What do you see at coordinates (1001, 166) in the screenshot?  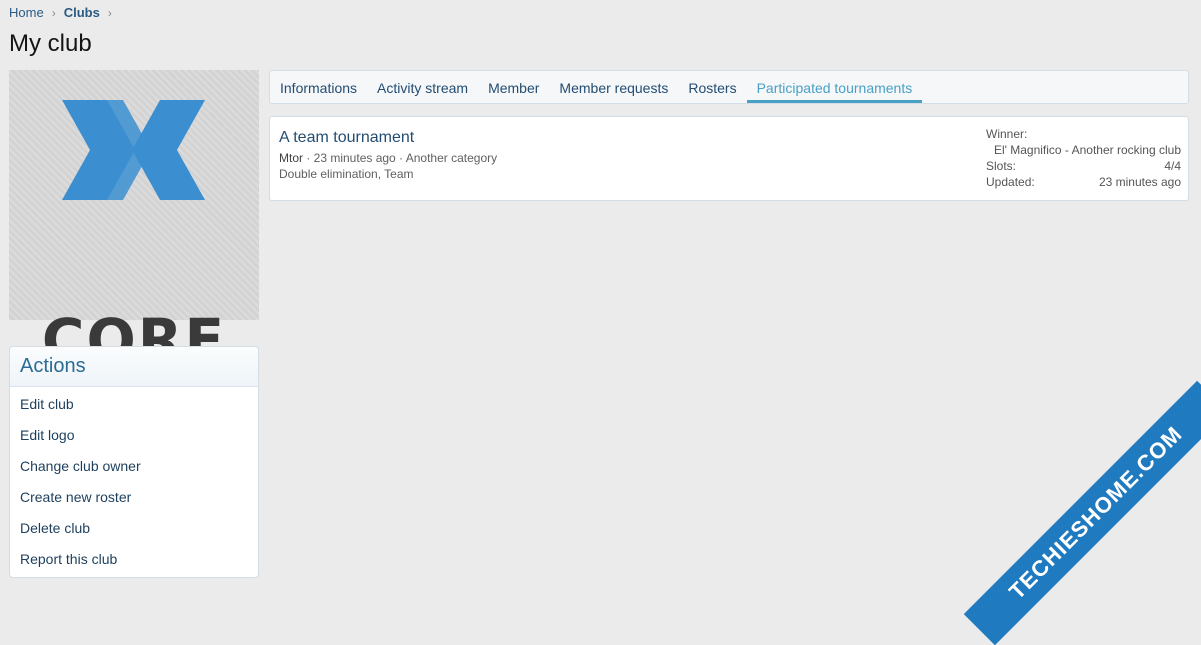 I see `slots-label: Slots:` at bounding box center [1001, 166].